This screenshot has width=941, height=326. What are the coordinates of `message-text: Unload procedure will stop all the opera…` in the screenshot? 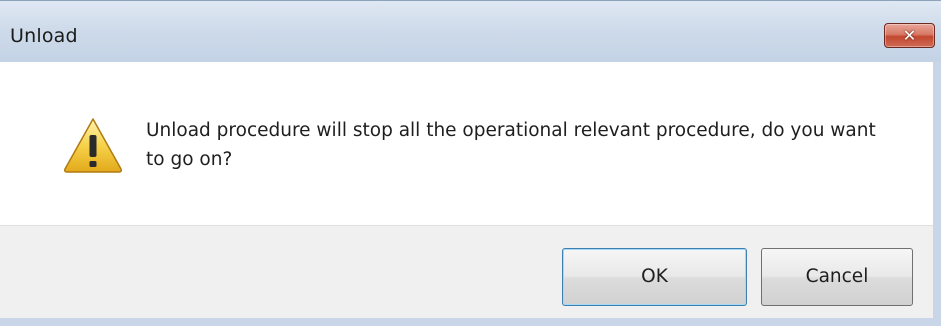 It's located at (511, 145).